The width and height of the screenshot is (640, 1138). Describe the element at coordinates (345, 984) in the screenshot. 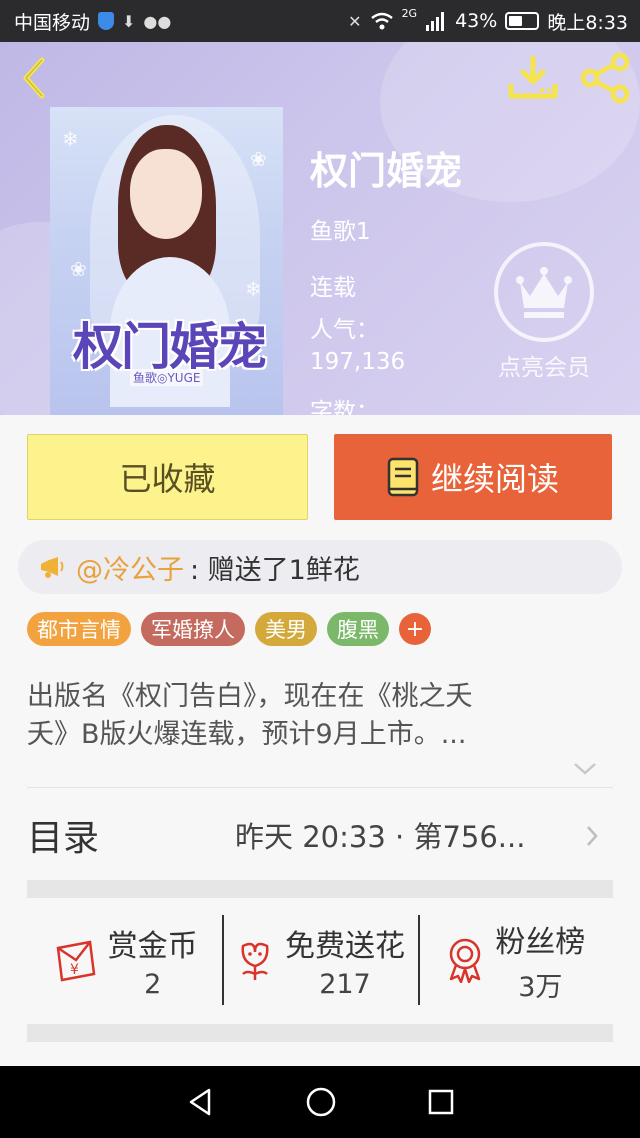

I see `stat-value: 217` at that location.